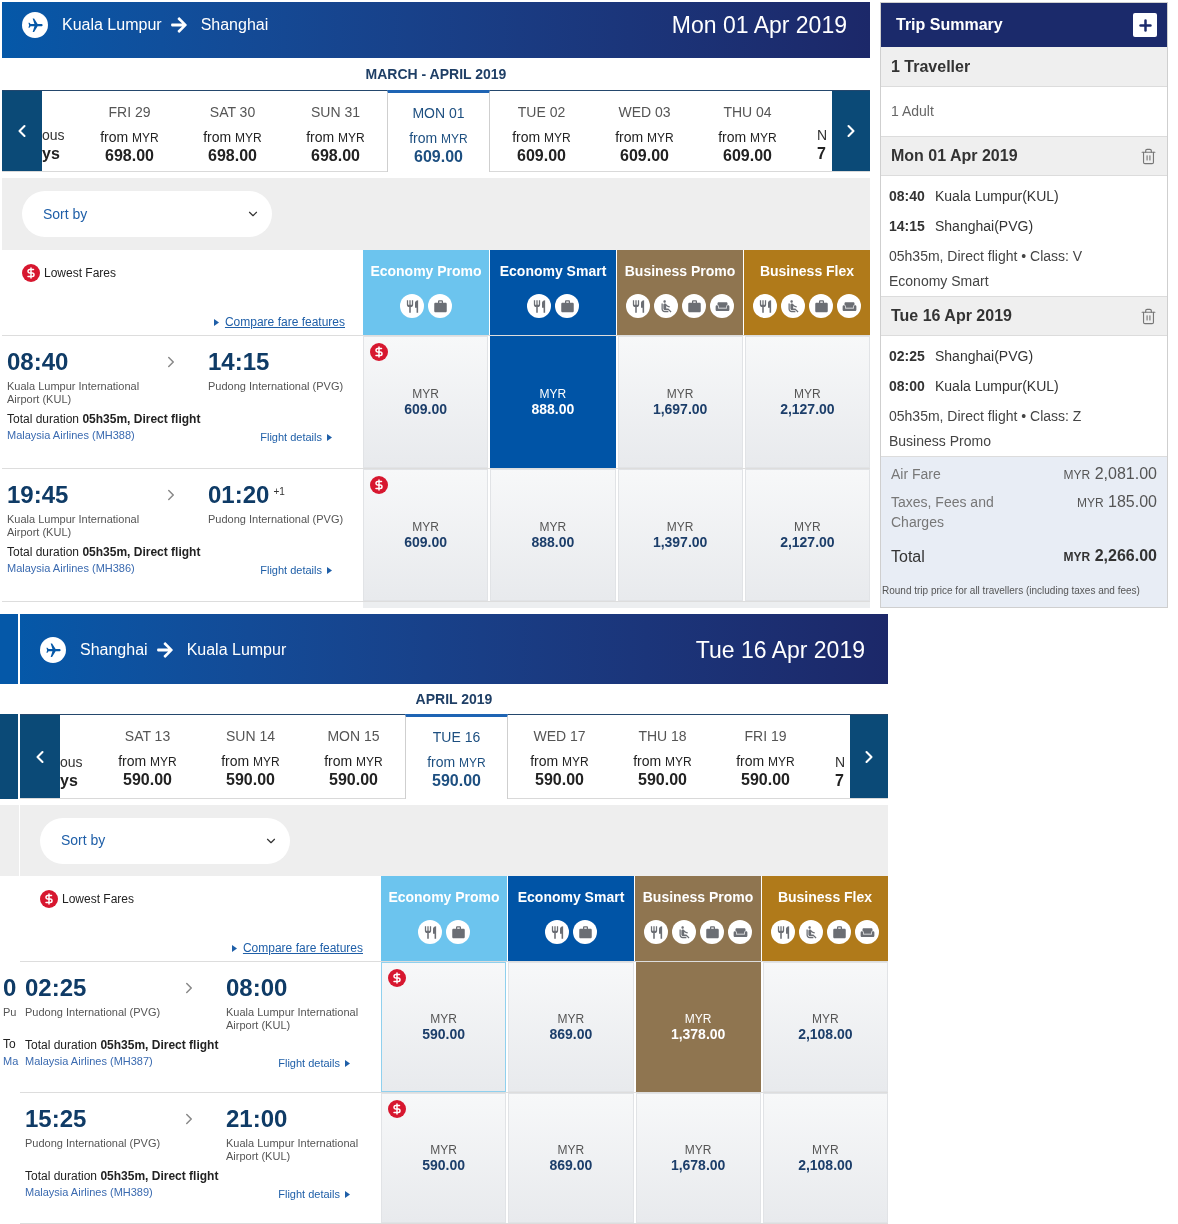 The height and width of the screenshot is (1224, 1178). What do you see at coordinates (71, 435) in the screenshot?
I see `airline-flight-number: Malaysia Airlines (MH388)` at bounding box center [71, 435].